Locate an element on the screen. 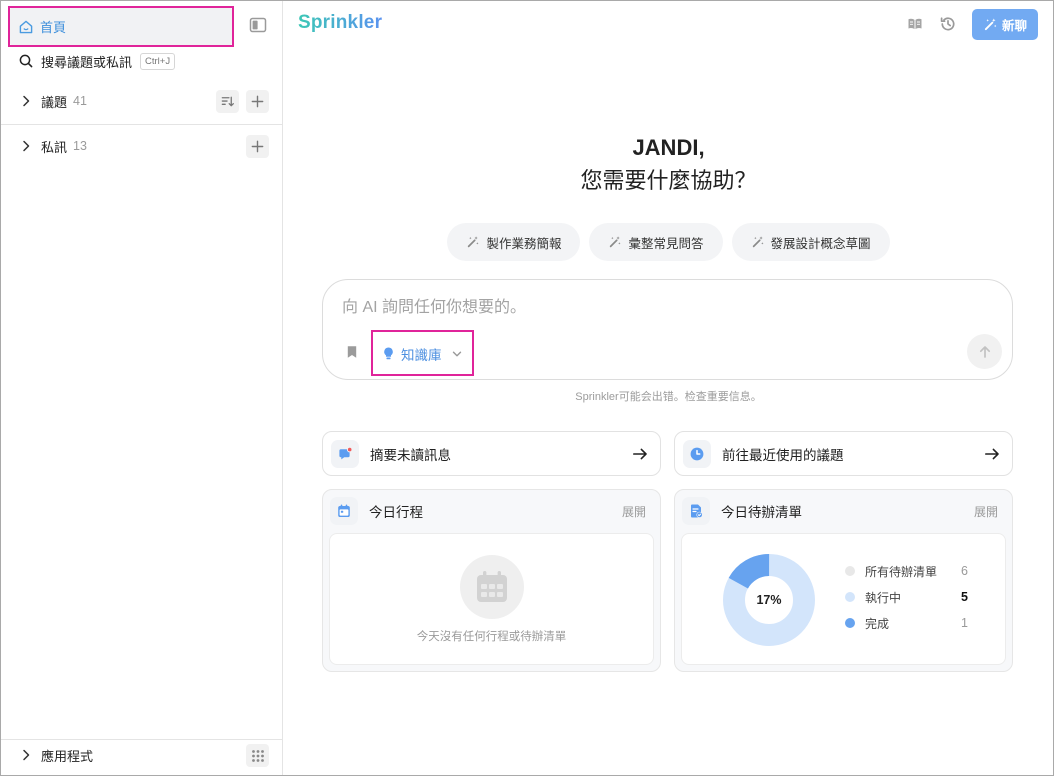 The image size is (1054, 776). greeting-name: JANDI, is located at coordinates (668, 147).